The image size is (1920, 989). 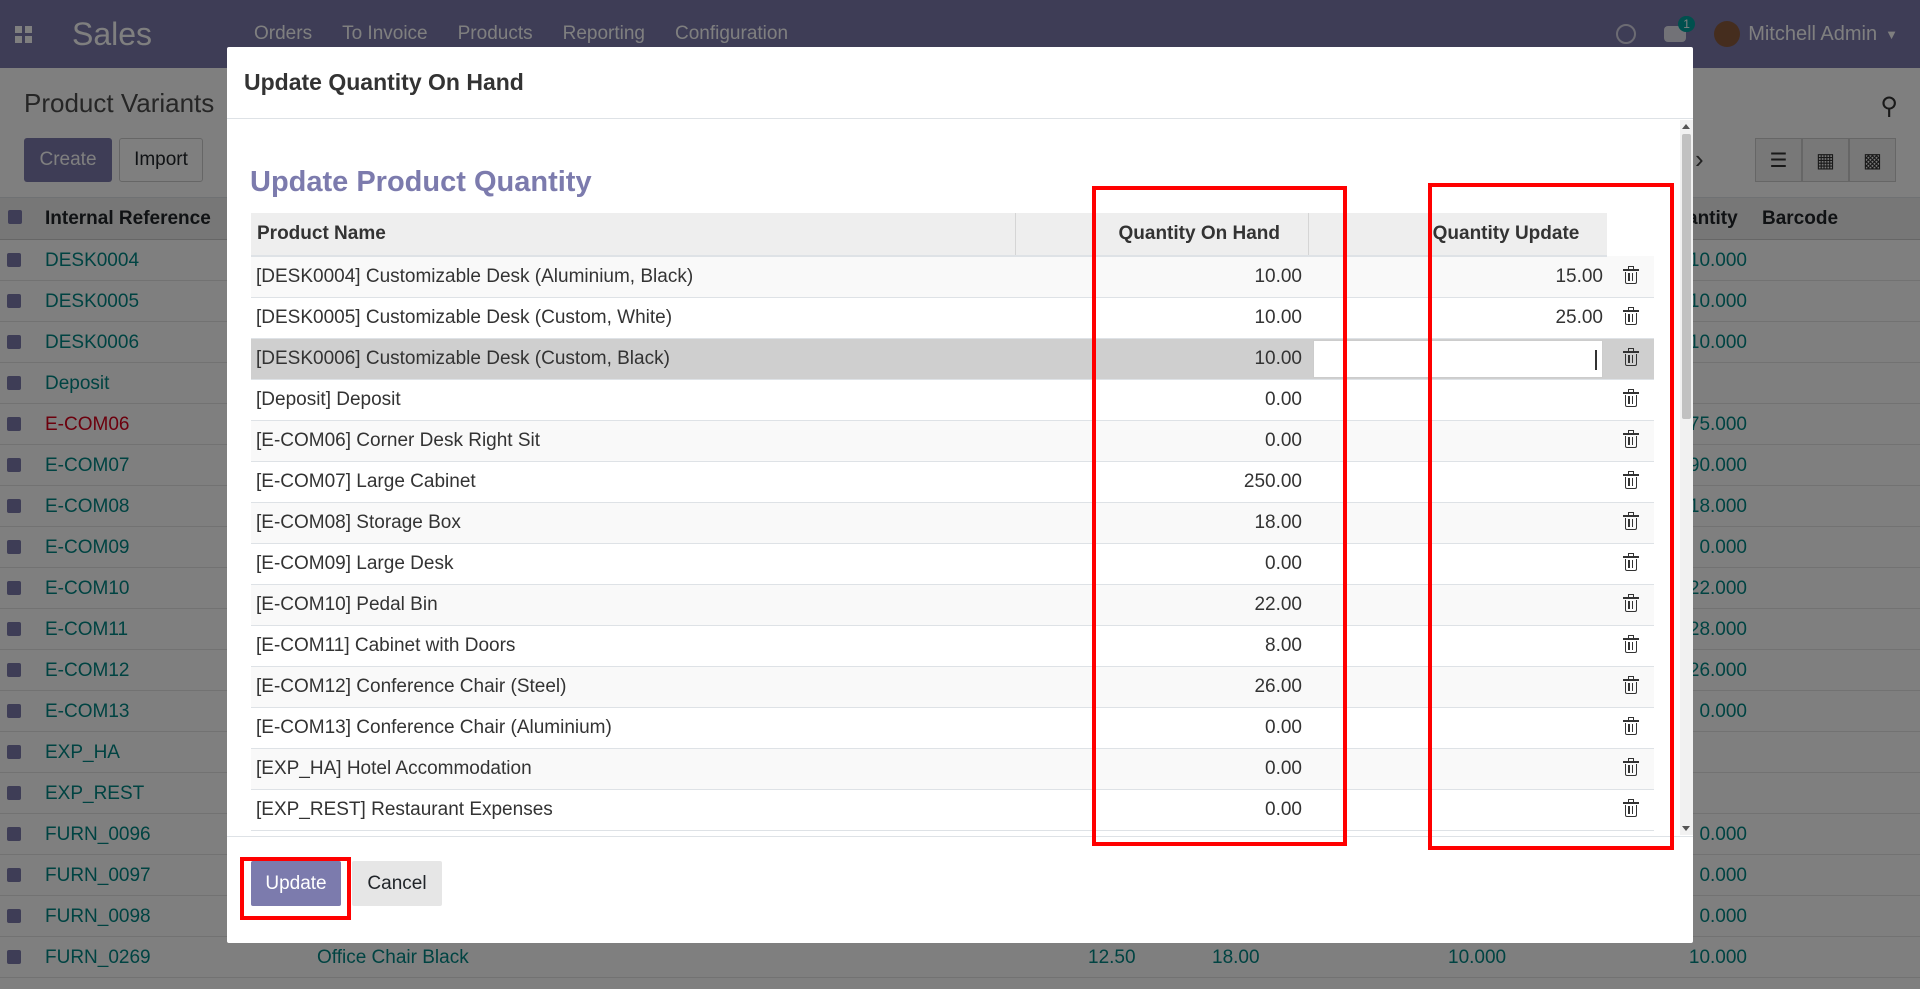 I want to click on modal-scrollbar, so click(x=1686, y=477).